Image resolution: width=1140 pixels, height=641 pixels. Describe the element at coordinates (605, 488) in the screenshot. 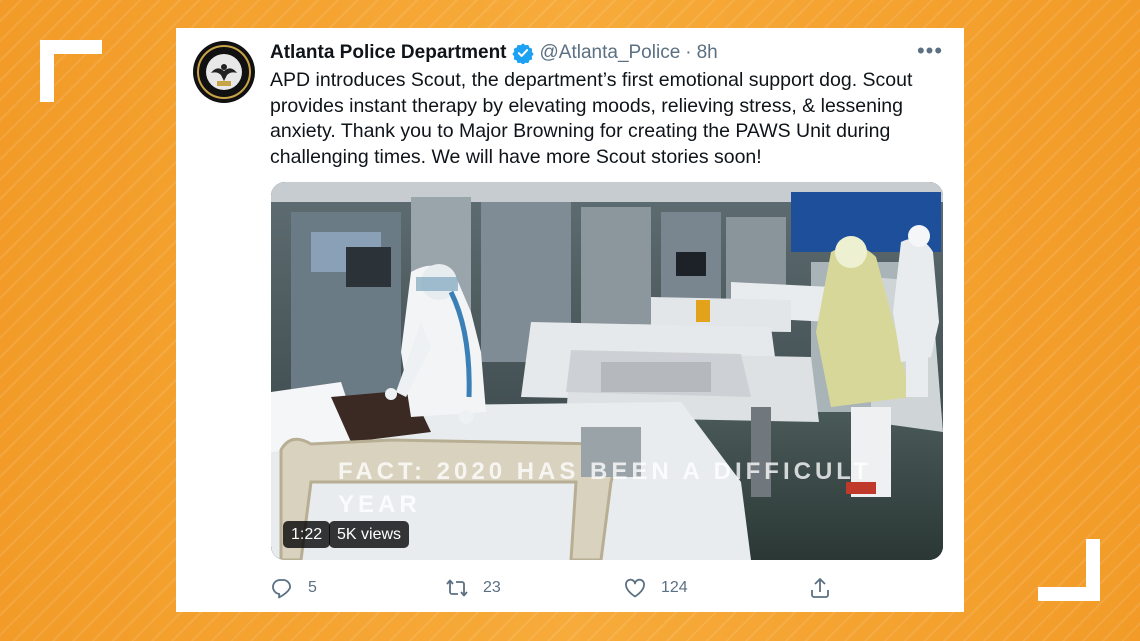

I see `video-caption: FACT: 2020 HAS BEEN A DIFFICULT YEAR` at that location.